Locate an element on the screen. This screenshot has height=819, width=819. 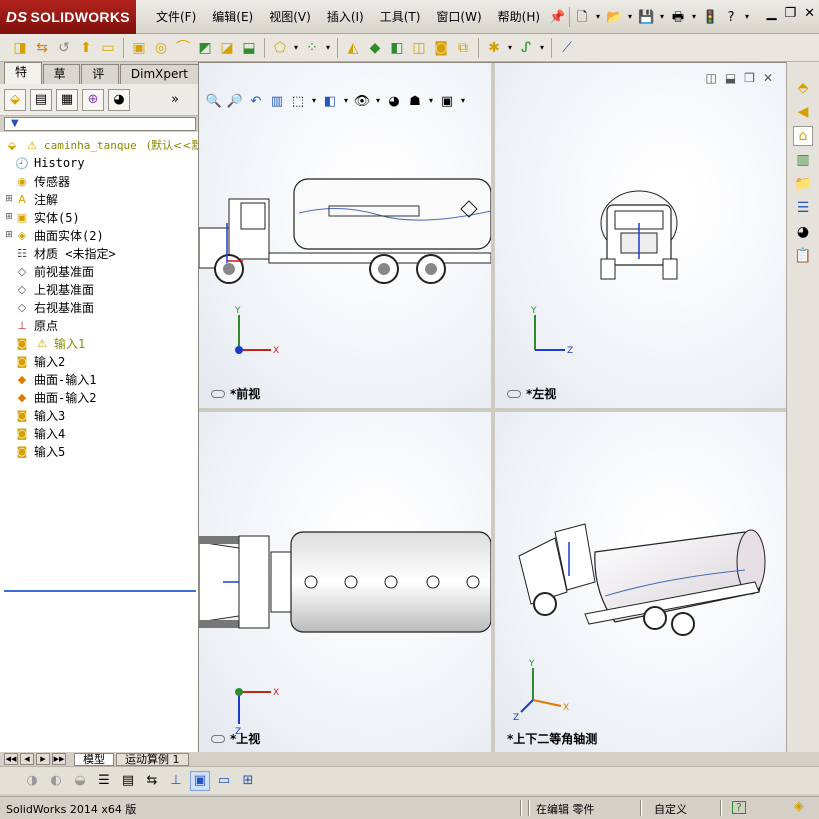
display-style-icon: ◧ is located at coordinates (330, 101).